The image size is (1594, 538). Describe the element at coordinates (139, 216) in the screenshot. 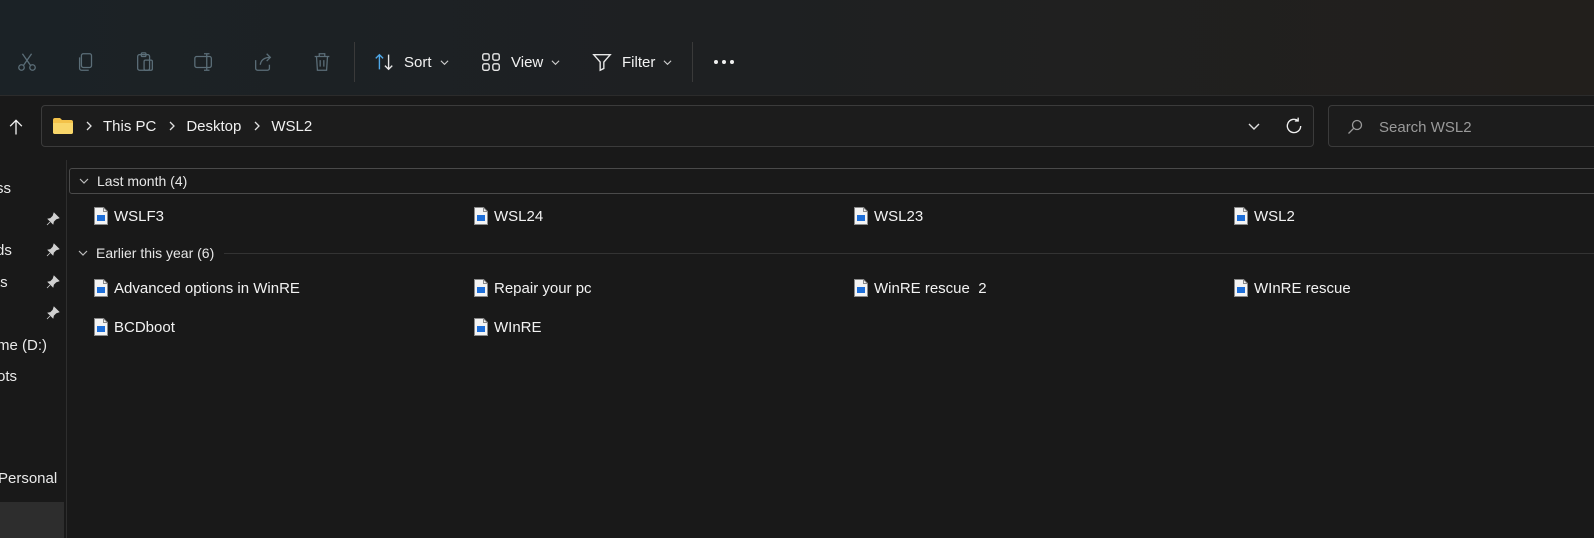

I see `file-name: WSLF3` at that location.